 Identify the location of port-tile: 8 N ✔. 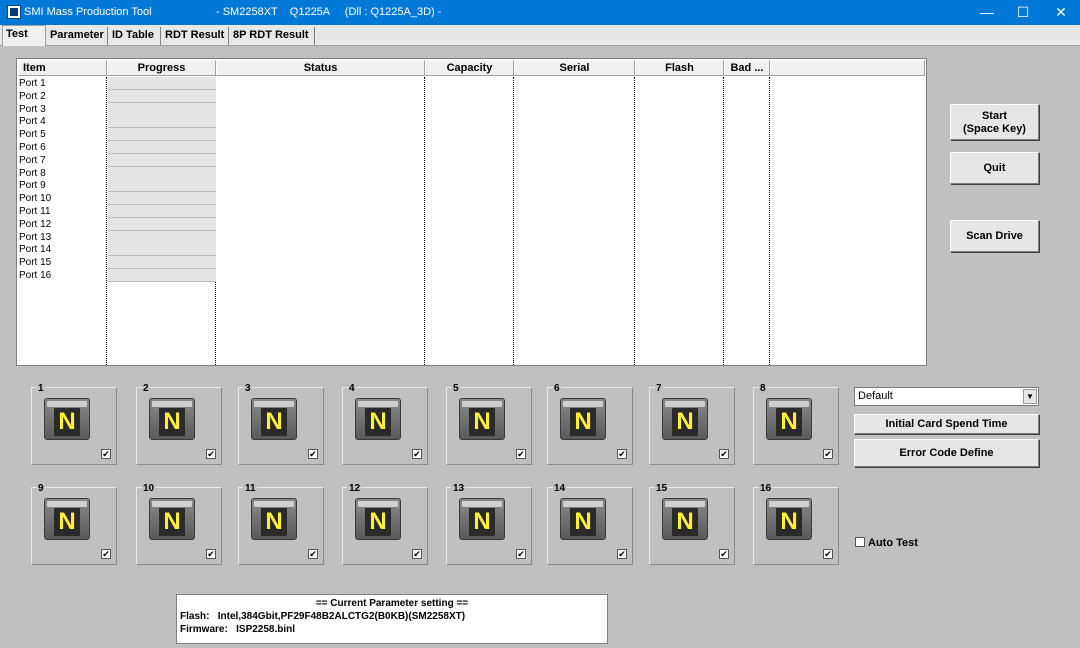
(796, 424).